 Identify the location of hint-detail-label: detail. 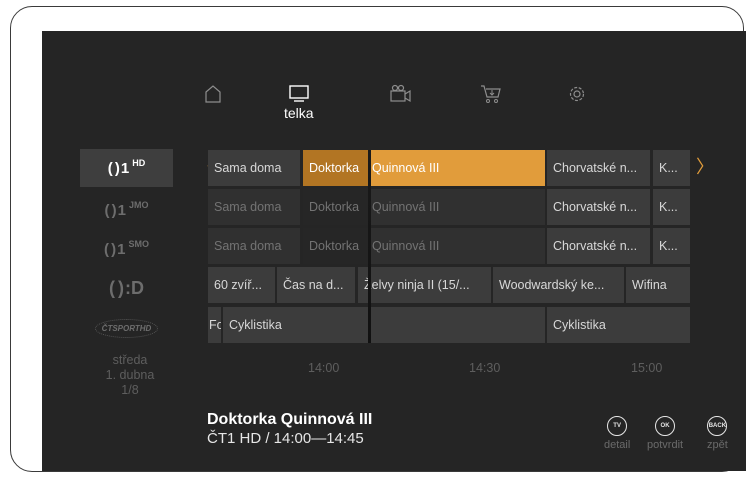
(617, 445).